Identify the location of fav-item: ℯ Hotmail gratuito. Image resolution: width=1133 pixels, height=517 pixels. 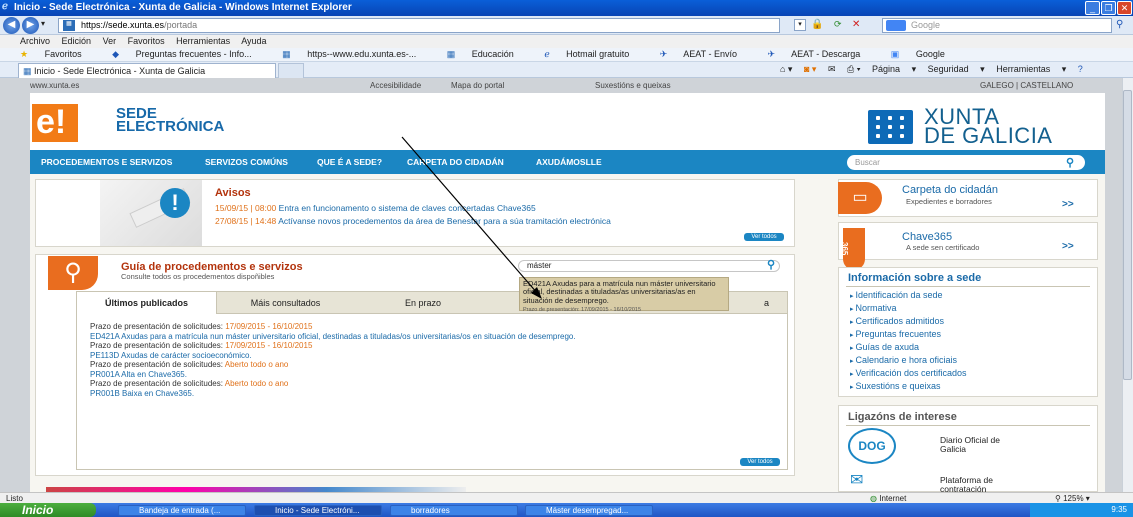
(593, 54).